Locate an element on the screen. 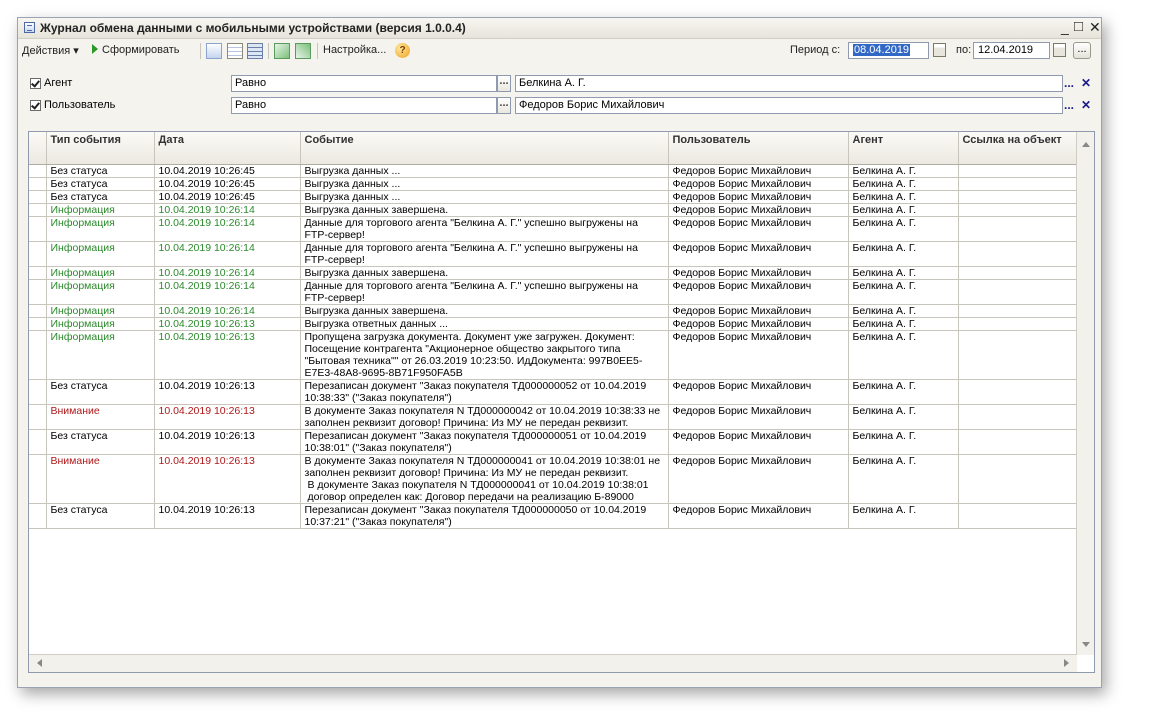 The height and width of the screenshot is (712, 1152). maximize-button: □ is located at coordinates (1078, 26).